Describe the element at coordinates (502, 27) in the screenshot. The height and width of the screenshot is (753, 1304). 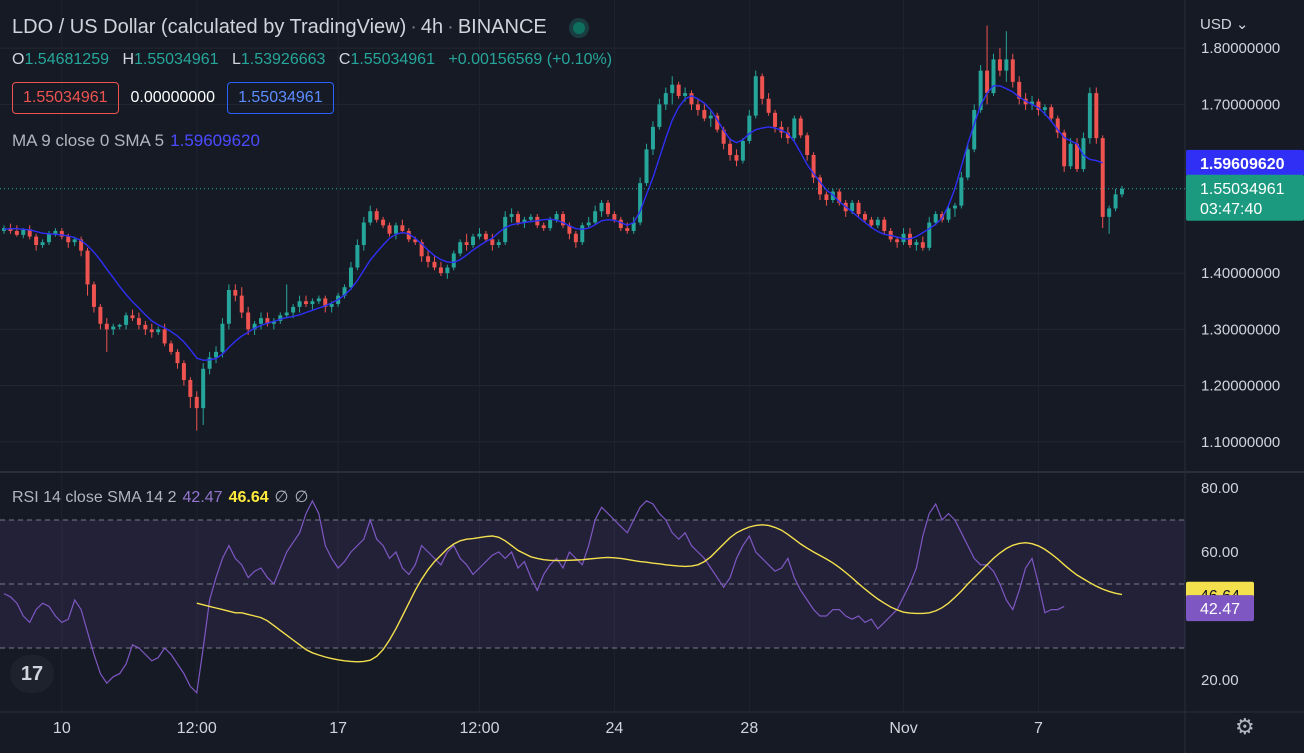
I see `exchange-label: BINANCE` at that location.